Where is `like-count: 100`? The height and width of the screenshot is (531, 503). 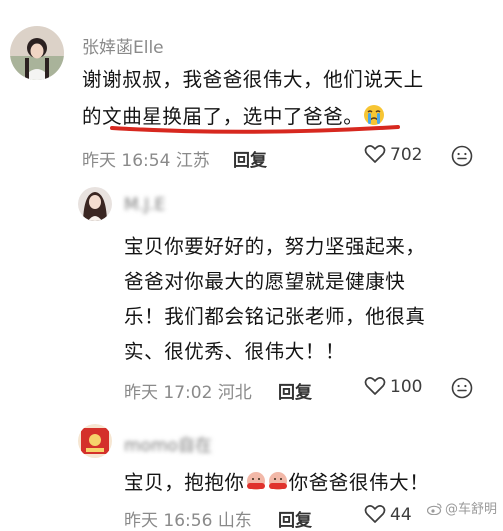 like-count: 100 is located at coordinates (406, 387).